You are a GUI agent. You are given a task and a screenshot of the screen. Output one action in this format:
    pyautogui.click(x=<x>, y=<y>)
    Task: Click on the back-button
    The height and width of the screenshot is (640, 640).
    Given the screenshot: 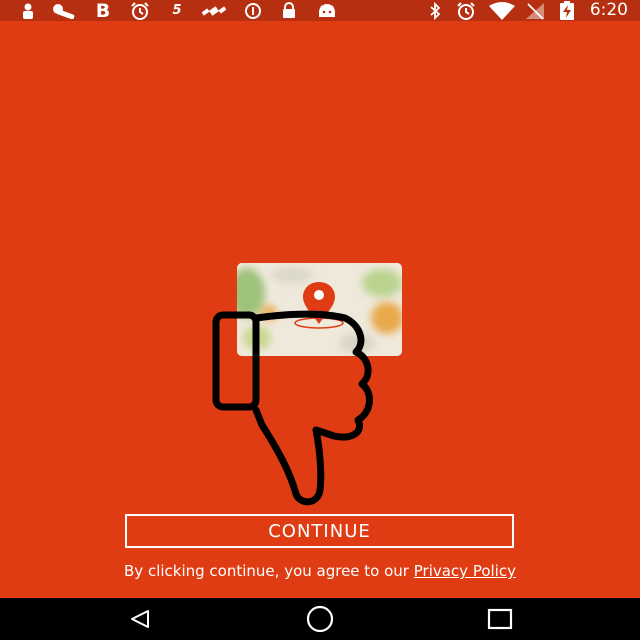 What is the action you would take?
    pyautogui.click(x=140, y=619)
    